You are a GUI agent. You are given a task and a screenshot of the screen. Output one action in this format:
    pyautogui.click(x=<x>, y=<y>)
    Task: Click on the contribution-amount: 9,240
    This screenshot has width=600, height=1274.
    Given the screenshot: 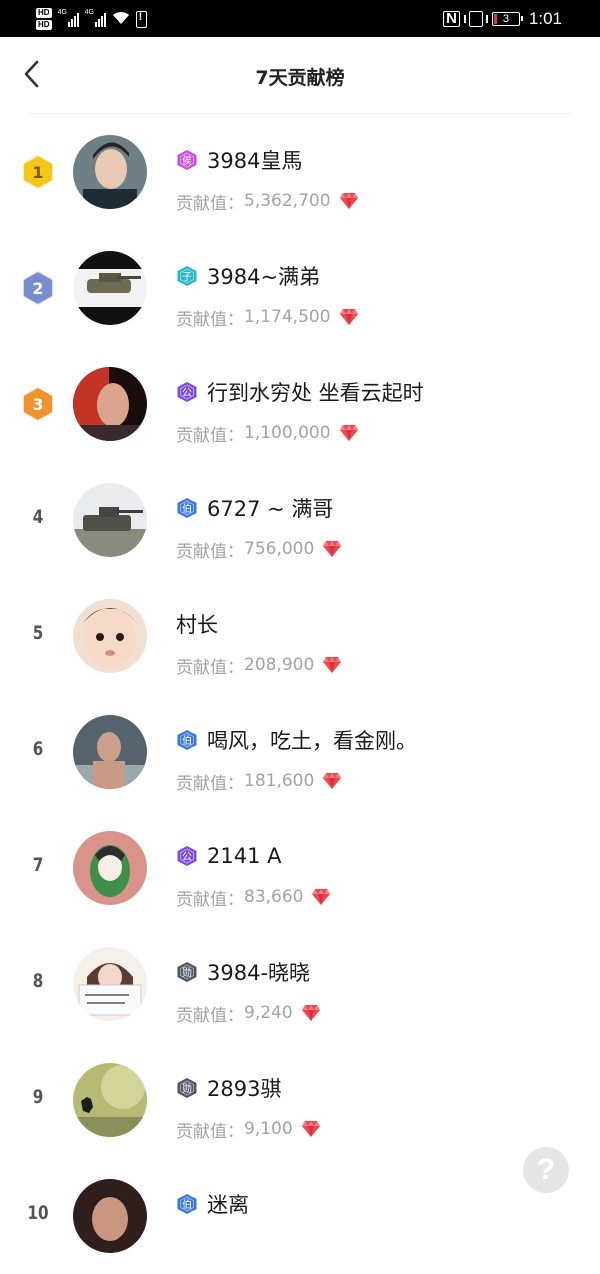 What is the action you would take?
    pyautogui.click(x=268, y=1013)
    